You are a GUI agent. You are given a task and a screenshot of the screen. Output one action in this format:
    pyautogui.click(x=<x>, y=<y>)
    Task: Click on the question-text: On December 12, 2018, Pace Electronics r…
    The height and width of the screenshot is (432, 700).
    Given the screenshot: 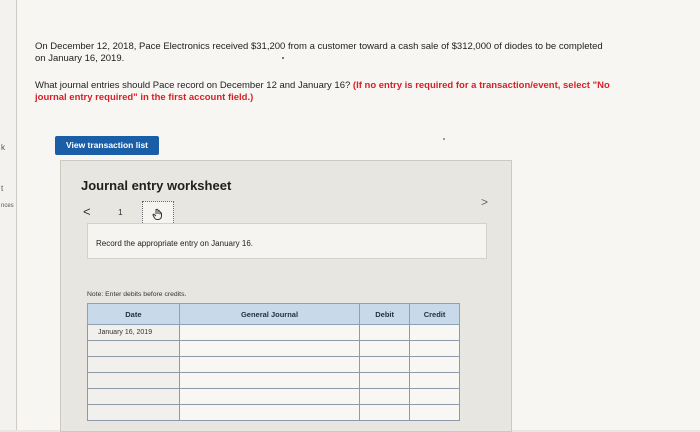 What is the action you would take?
    pyautogui.click(x=362, y=53)
    